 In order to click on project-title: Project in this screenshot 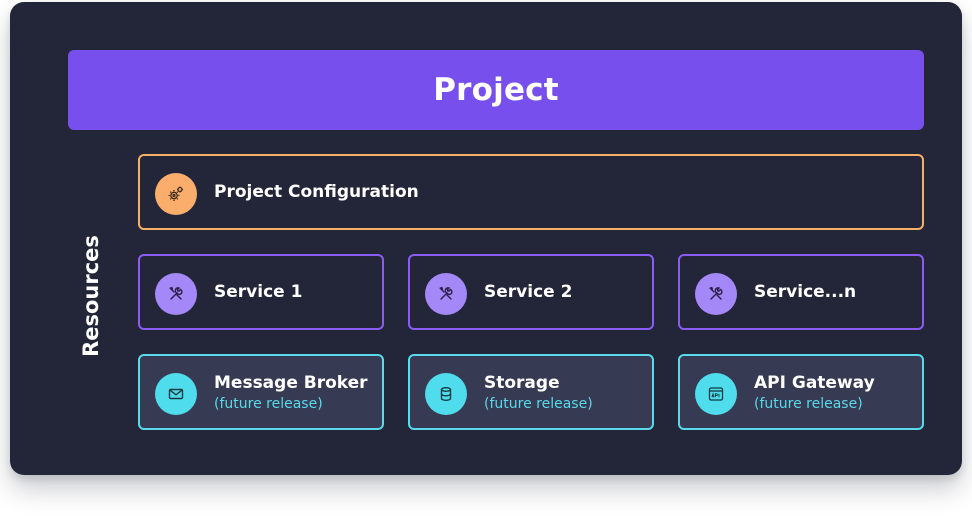, I will do `click(496, 90)`.